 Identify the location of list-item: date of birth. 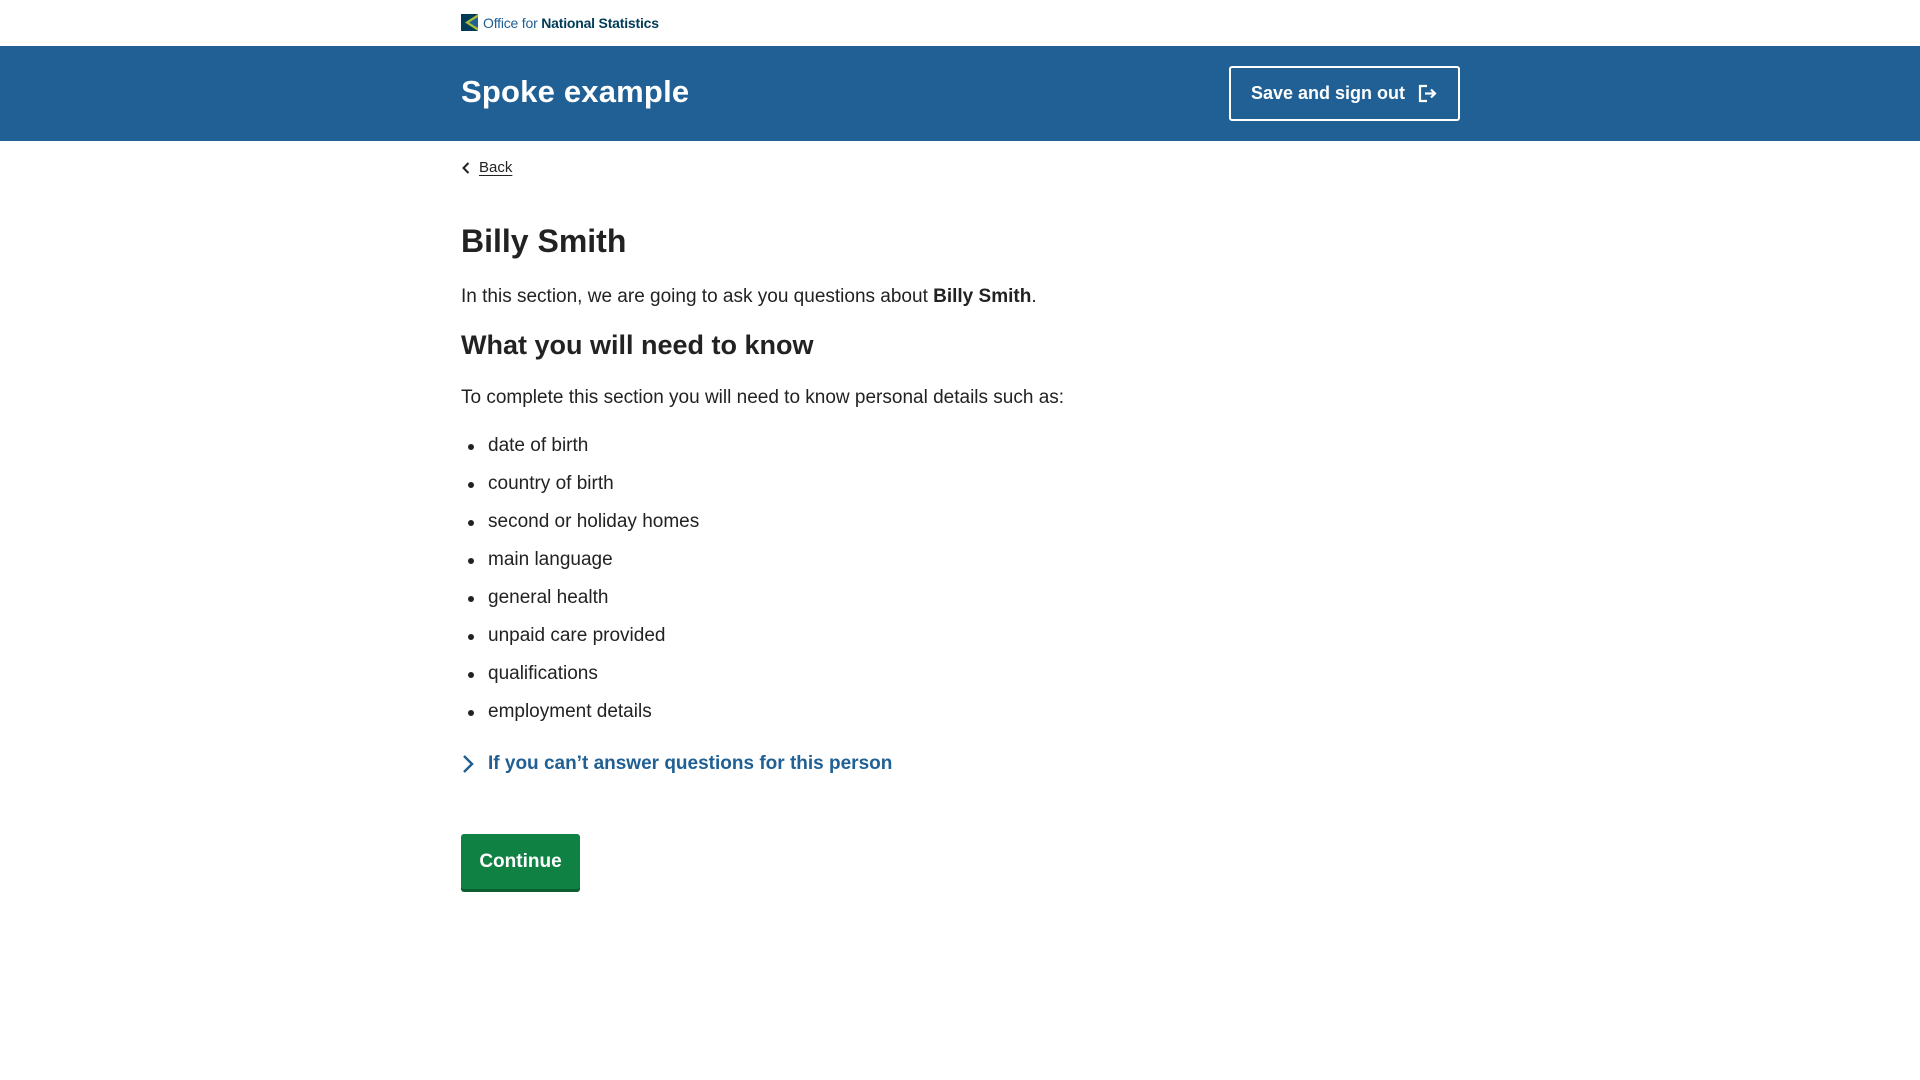
(583, 447).